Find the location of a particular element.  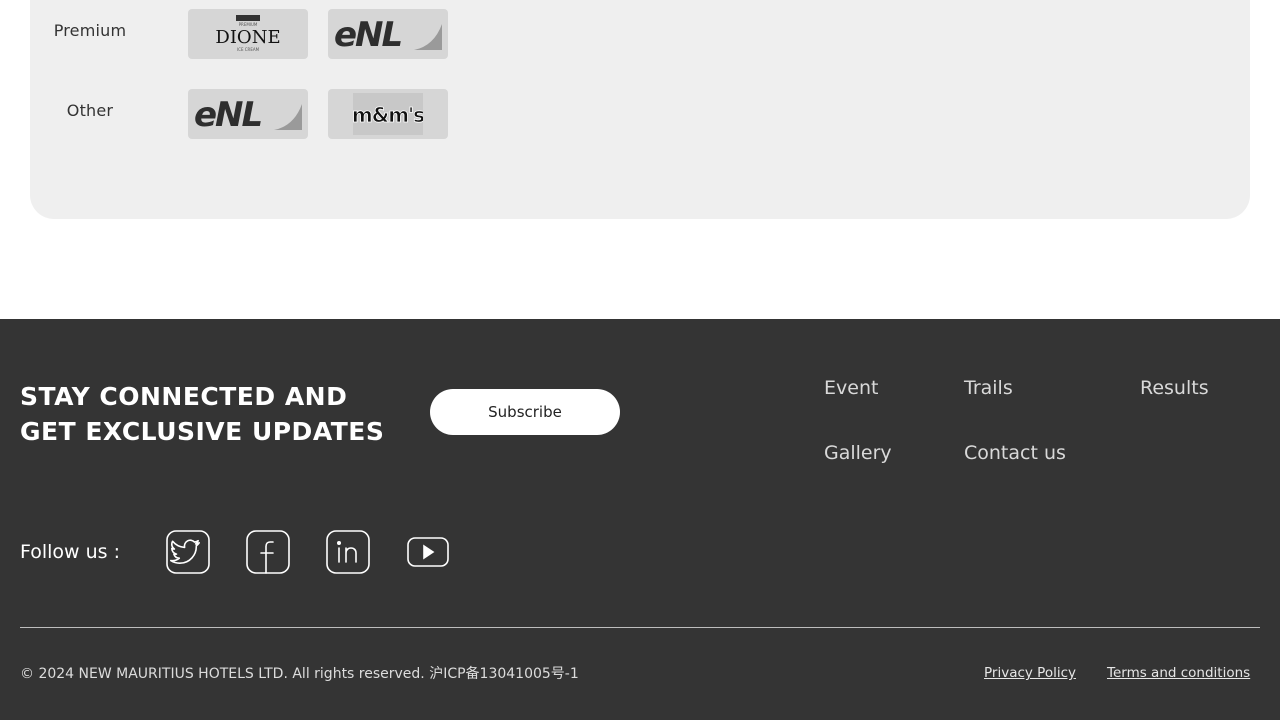

linkedin-icon is located at coordinates (348, 552).